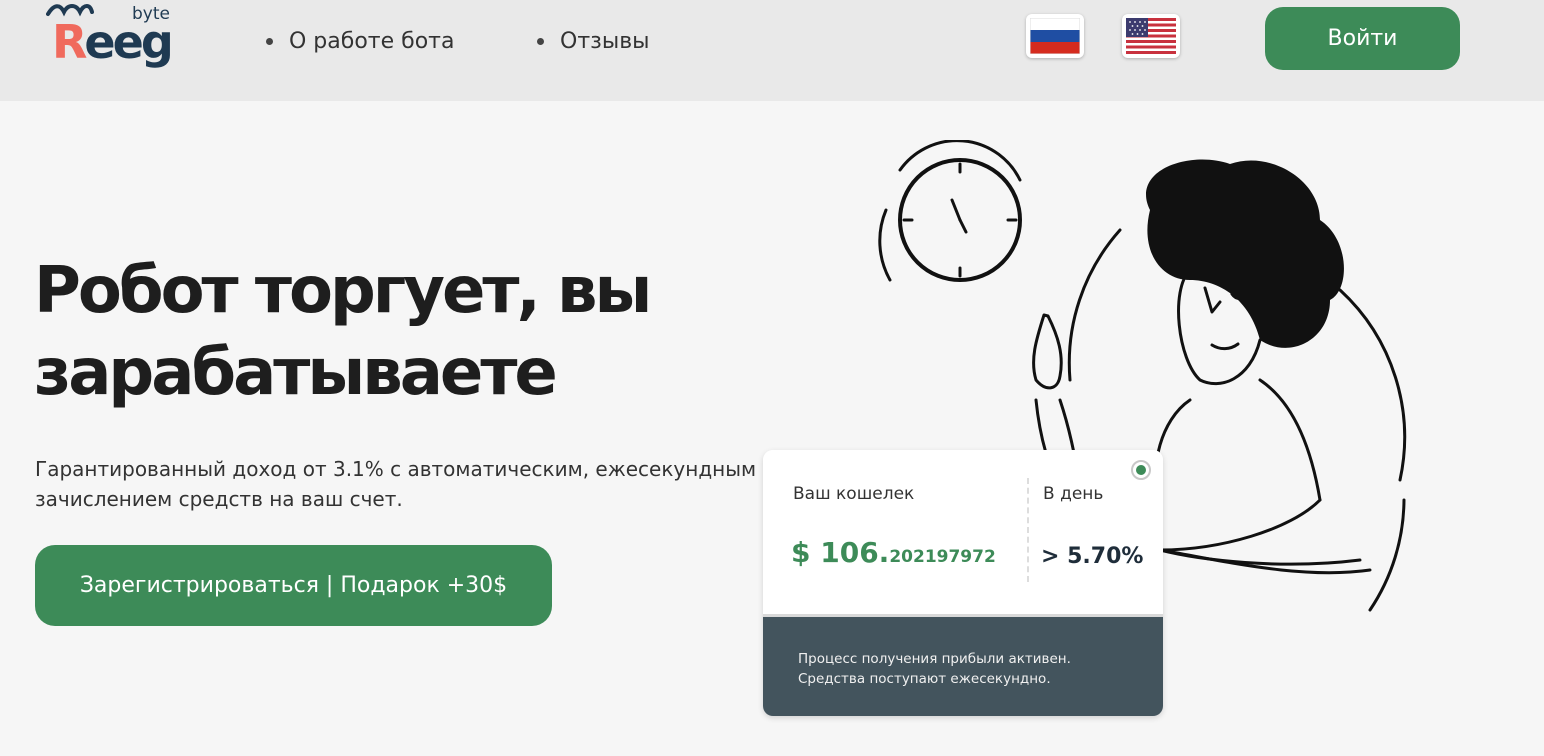 The image size is (1544, 756). Describe the element at coordinates (1092, 556) in the screenshot. I see `per-day-value: > 5.70%` at that location.